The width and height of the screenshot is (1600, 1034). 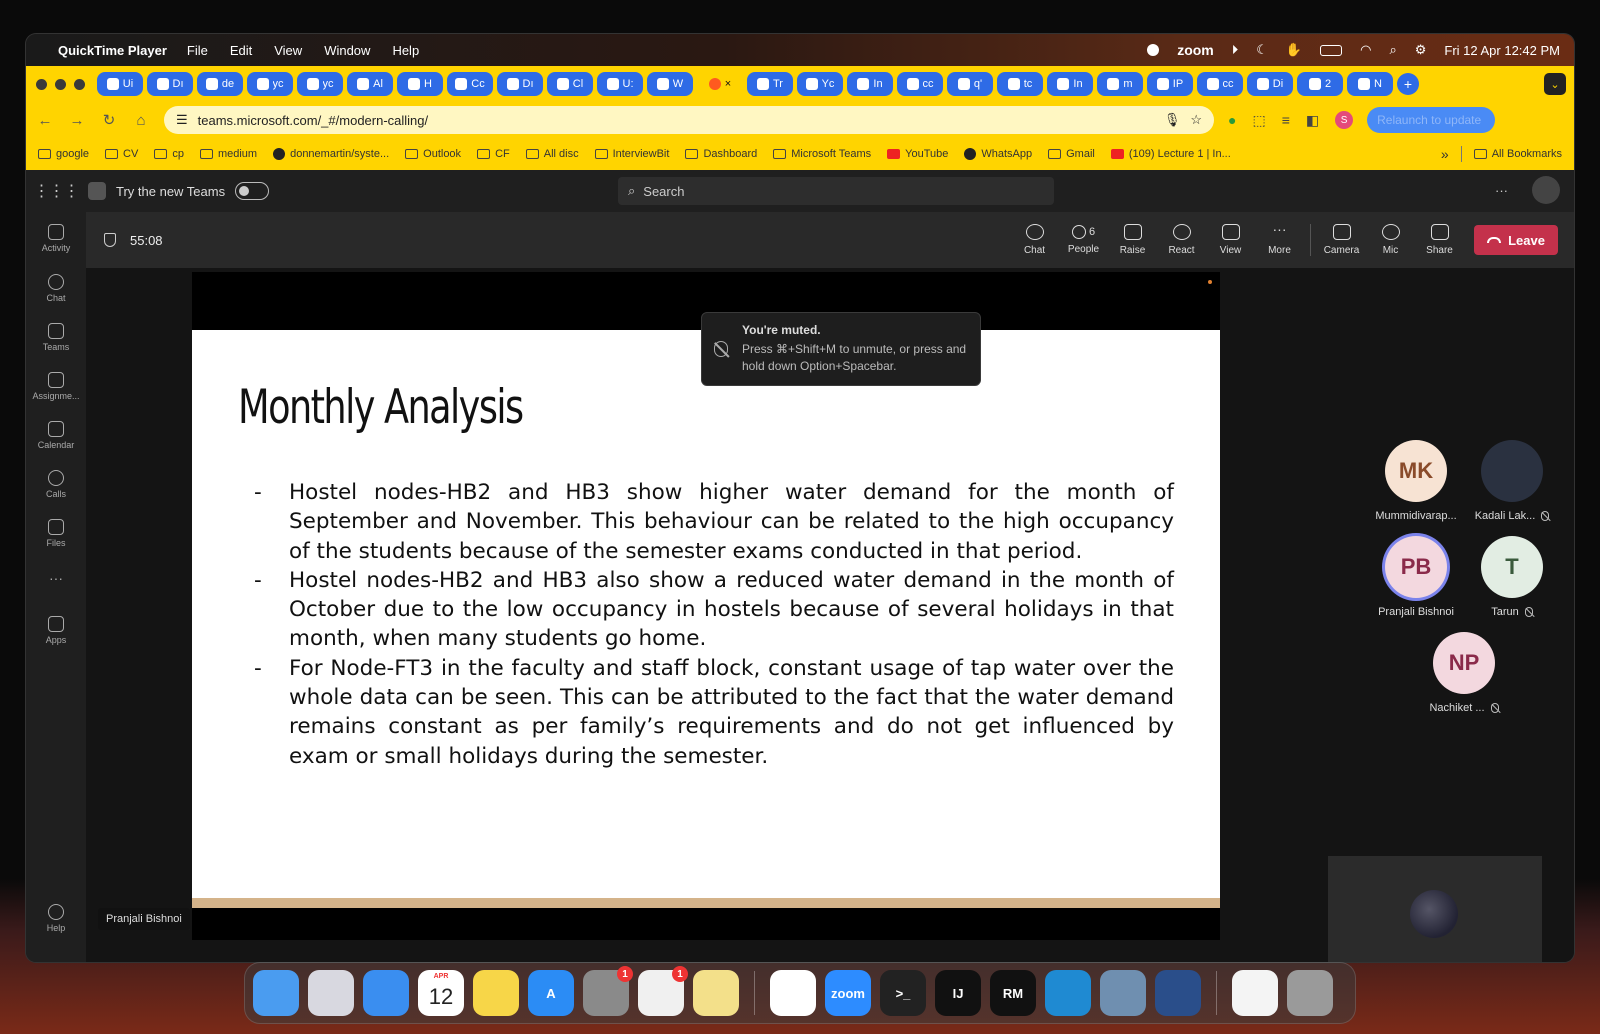 I want to click on app-launcher-icon: ⋮⋮⋮, so click(x=56, y=191).